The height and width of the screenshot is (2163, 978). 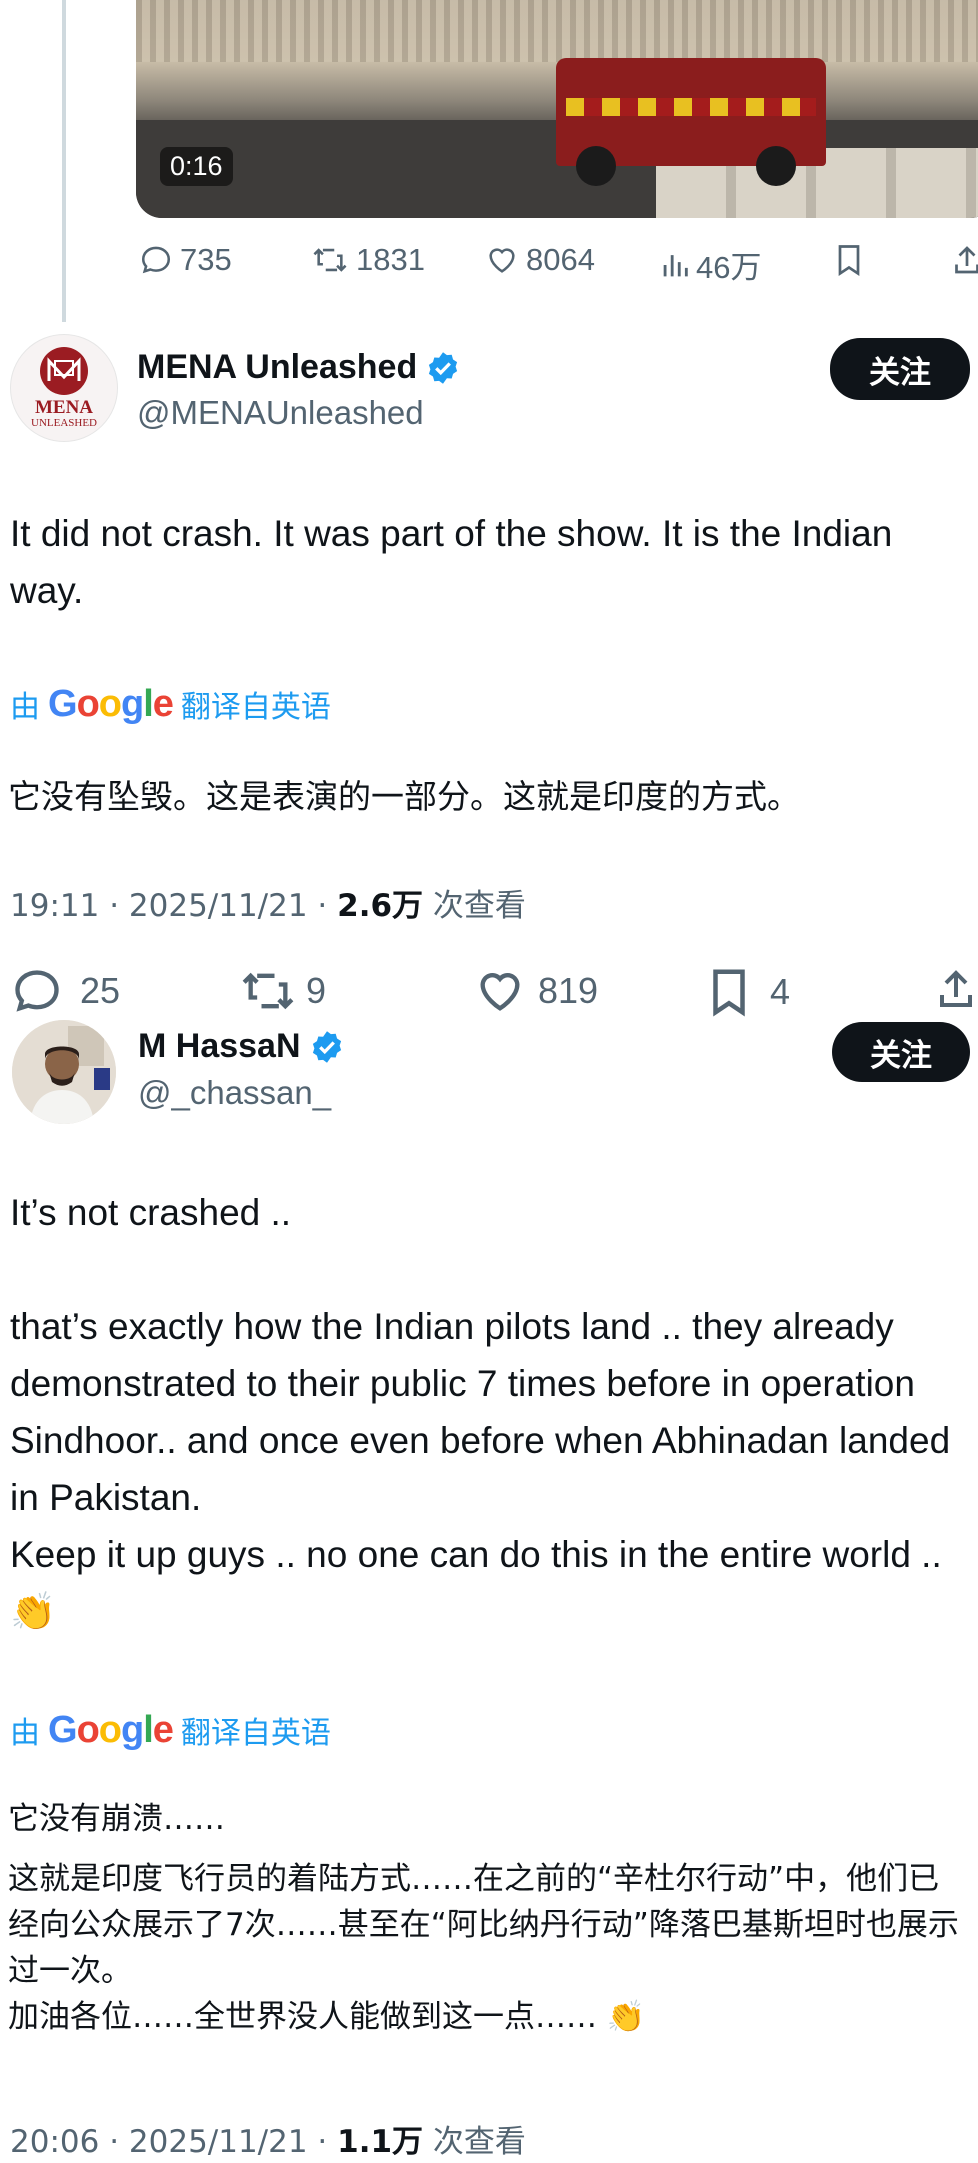 I want to click on avatar-m-hassan, so click(x=64, y=1072).